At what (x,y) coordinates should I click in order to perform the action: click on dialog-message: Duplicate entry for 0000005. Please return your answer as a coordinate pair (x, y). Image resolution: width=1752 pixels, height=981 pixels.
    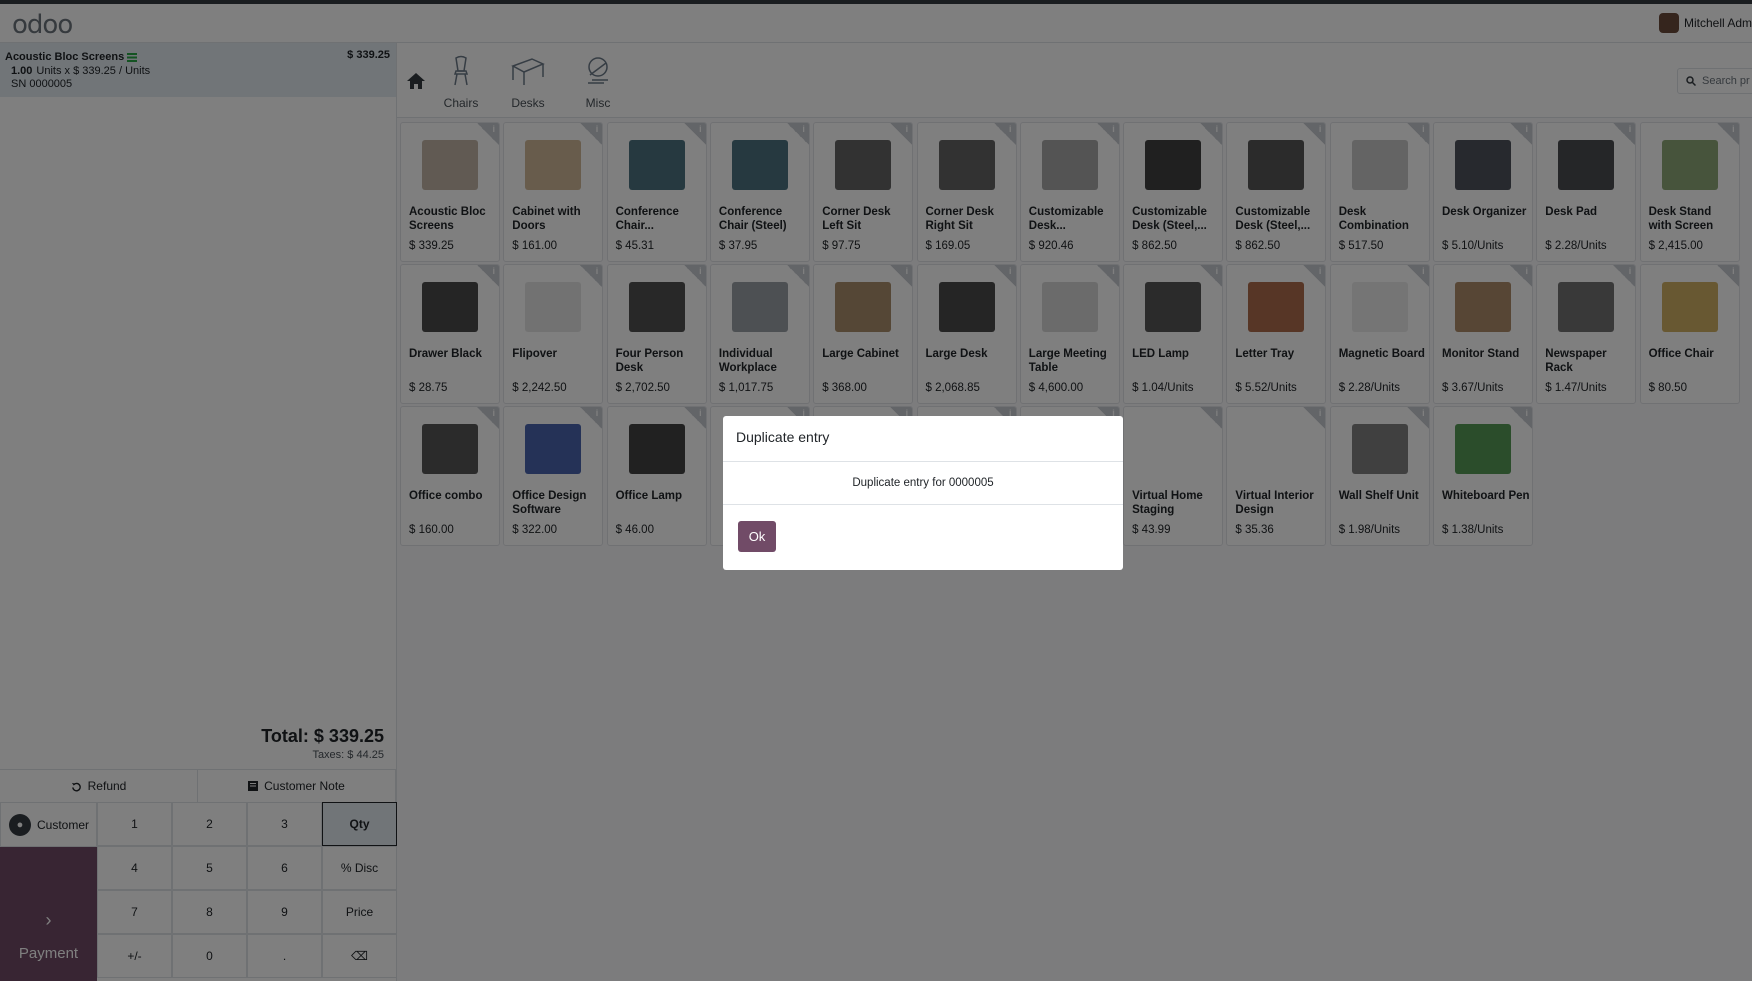
    Looking at the image, I should click on (923, 483).